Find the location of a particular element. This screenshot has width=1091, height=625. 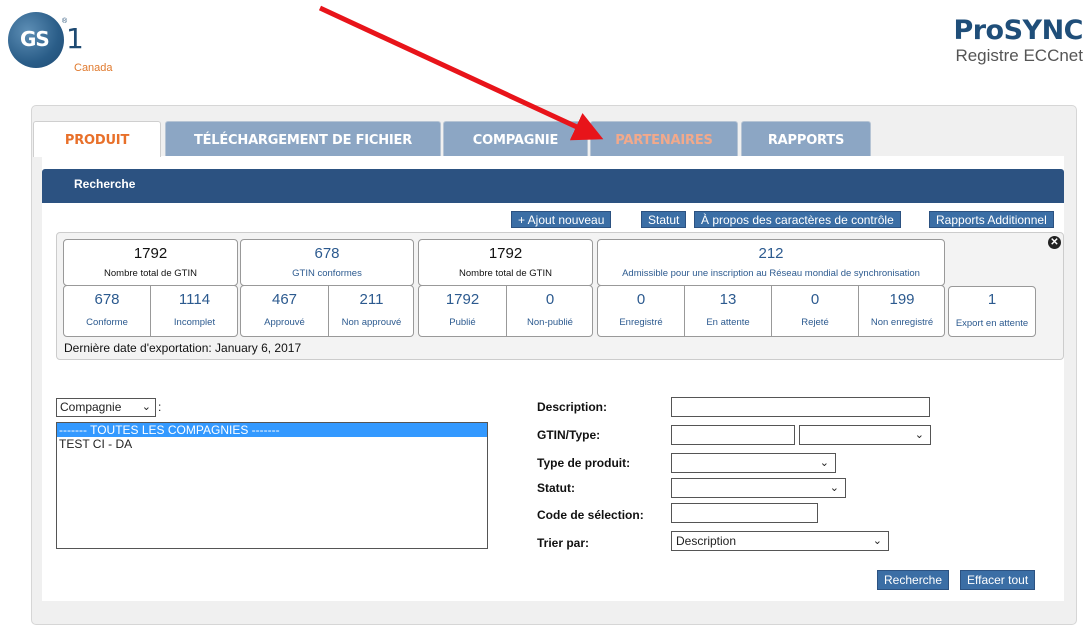

tab-produit: PRODUIT is located at coordinates (97, 139).